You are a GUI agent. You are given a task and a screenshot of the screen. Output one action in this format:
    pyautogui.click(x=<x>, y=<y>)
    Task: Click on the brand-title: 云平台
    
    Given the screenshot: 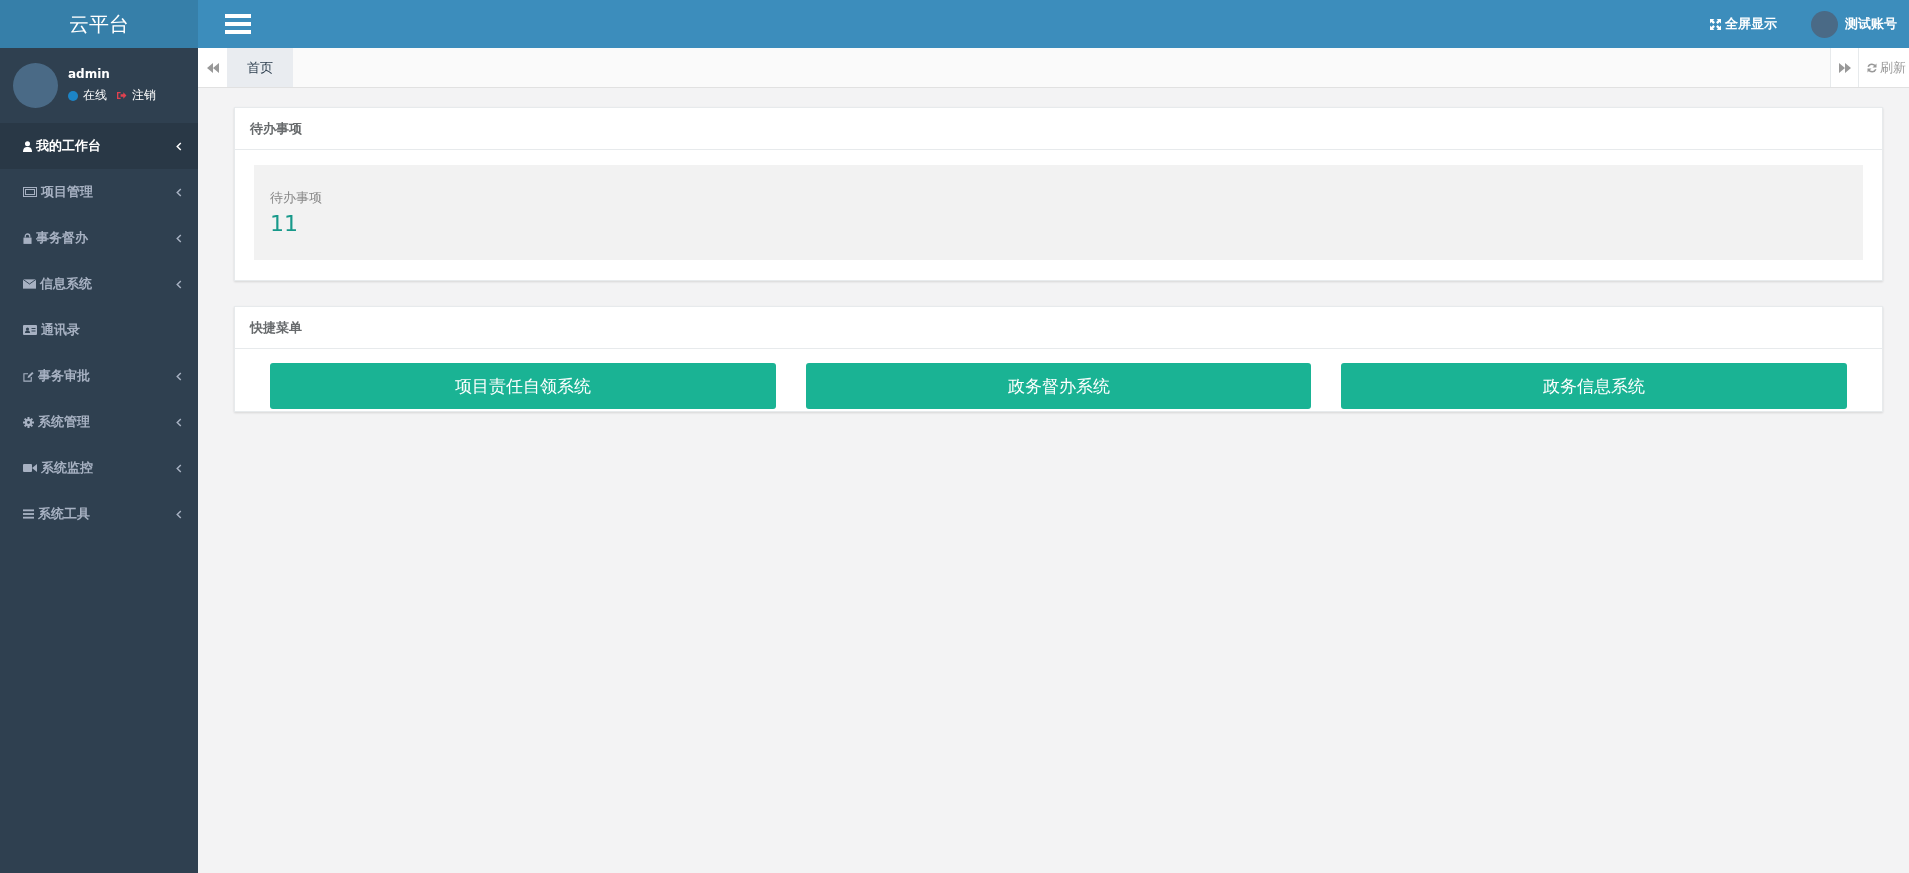 What is the action you would take?
    pyautogui.click(x=99, y=24)
    